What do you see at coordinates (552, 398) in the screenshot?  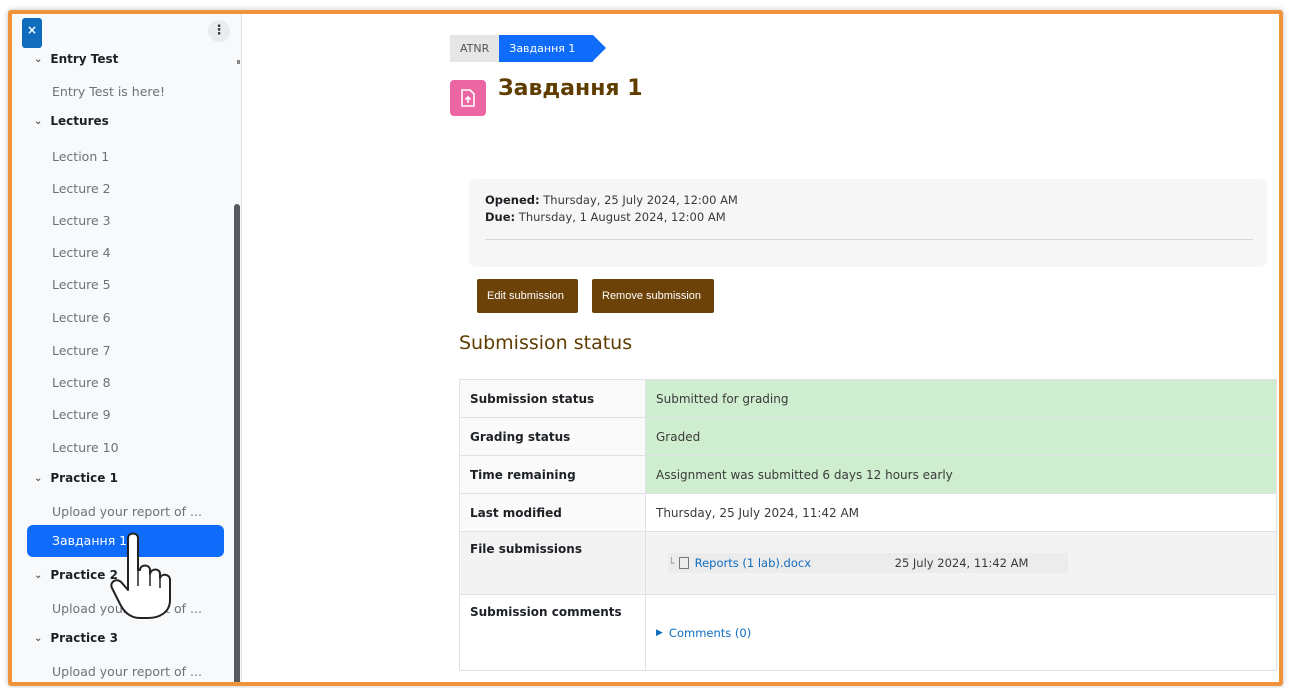 I see `row-label: Submission status` at bounding box center [552, 398].